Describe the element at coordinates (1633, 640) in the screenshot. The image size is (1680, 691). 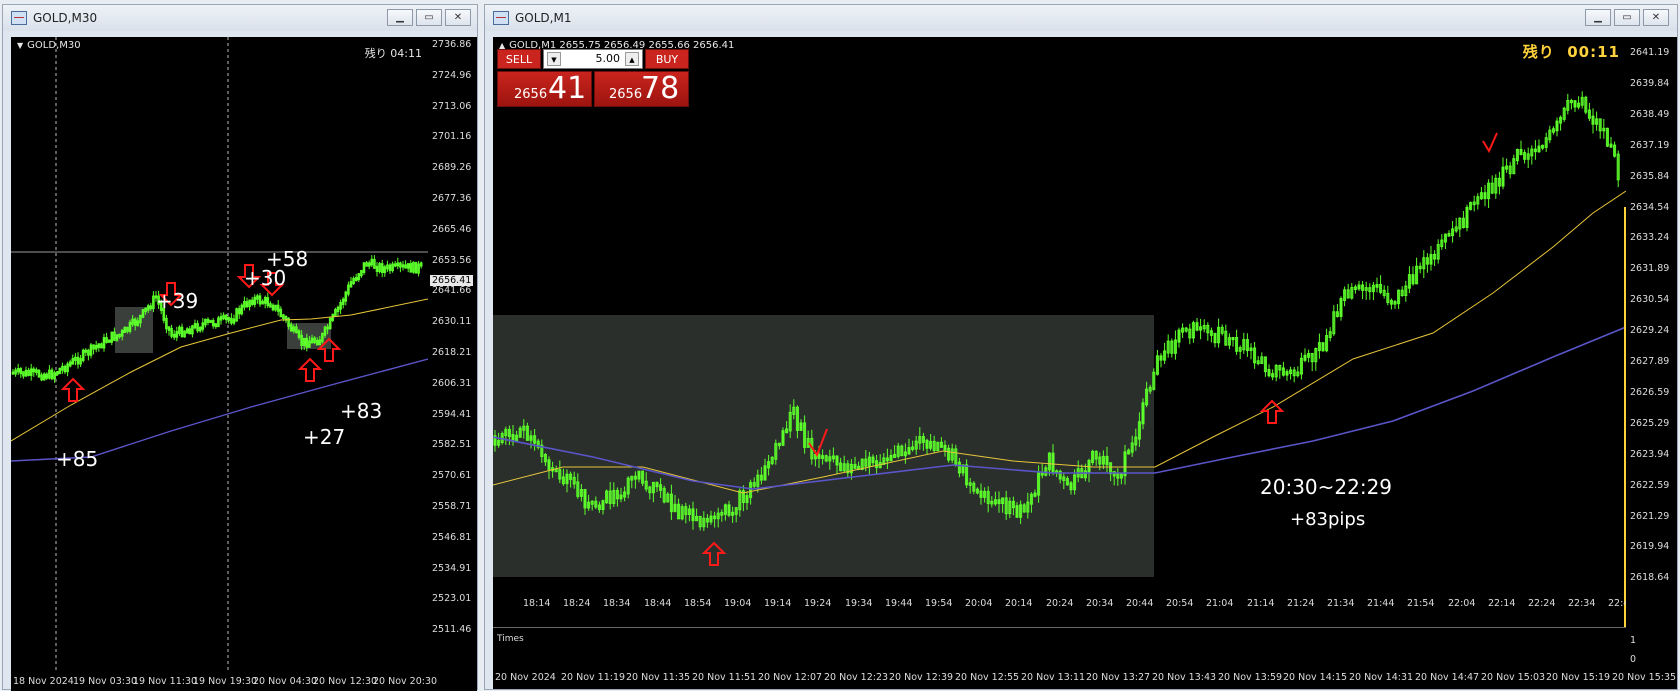
I see `sub-scale-top: 1` at that location.